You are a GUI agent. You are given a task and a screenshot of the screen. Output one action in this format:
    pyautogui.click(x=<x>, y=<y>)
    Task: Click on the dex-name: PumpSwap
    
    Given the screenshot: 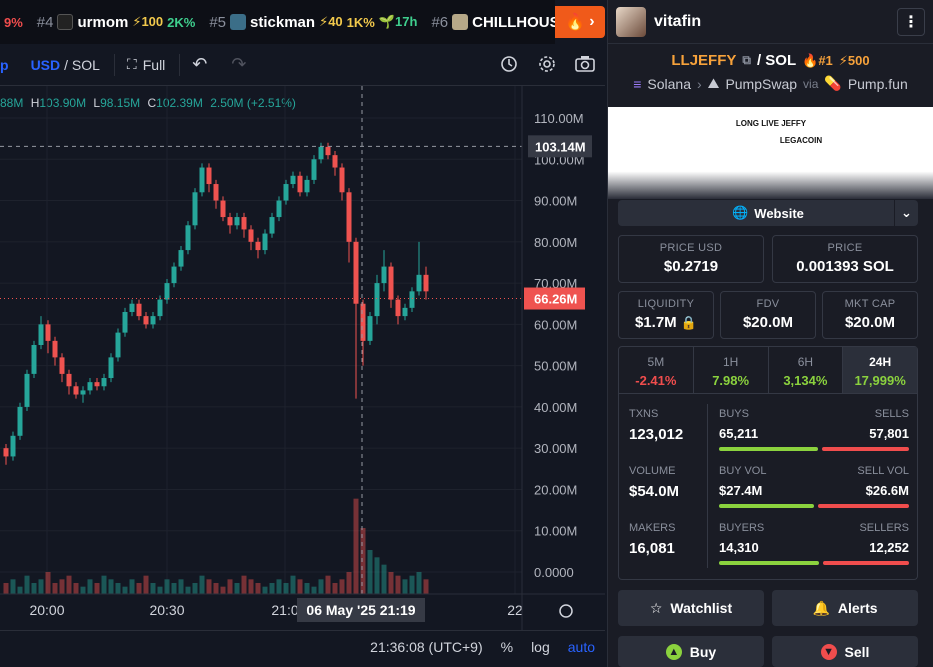 What is the action you would take?
    pyautogui.click(x=761, y=84)
    